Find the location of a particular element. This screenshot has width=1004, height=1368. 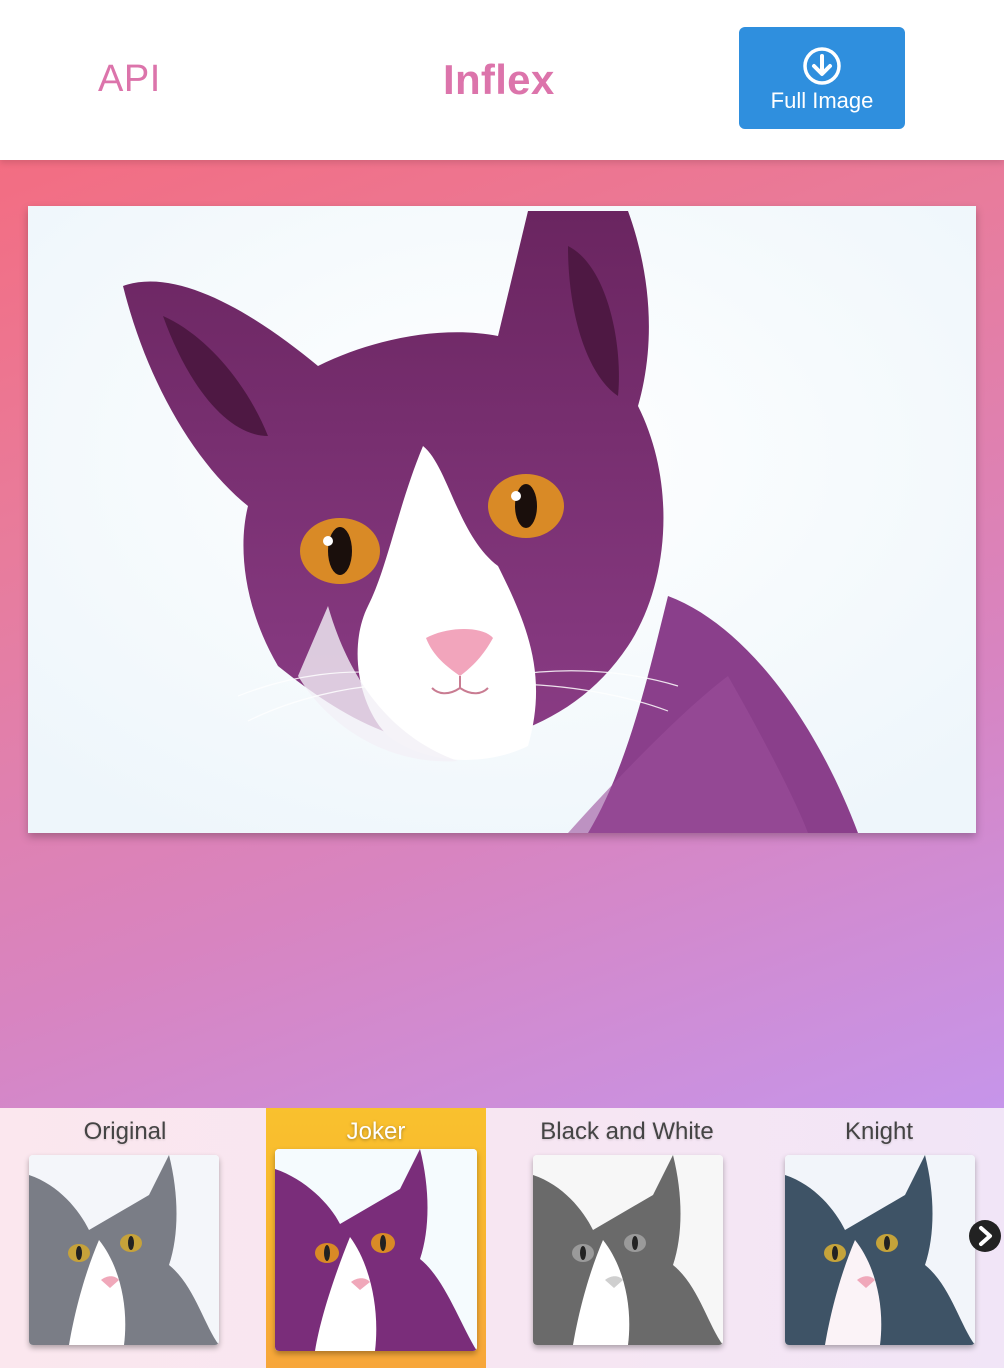

top-bar: API Inflex Full Image is located at coordinates (502, 80).